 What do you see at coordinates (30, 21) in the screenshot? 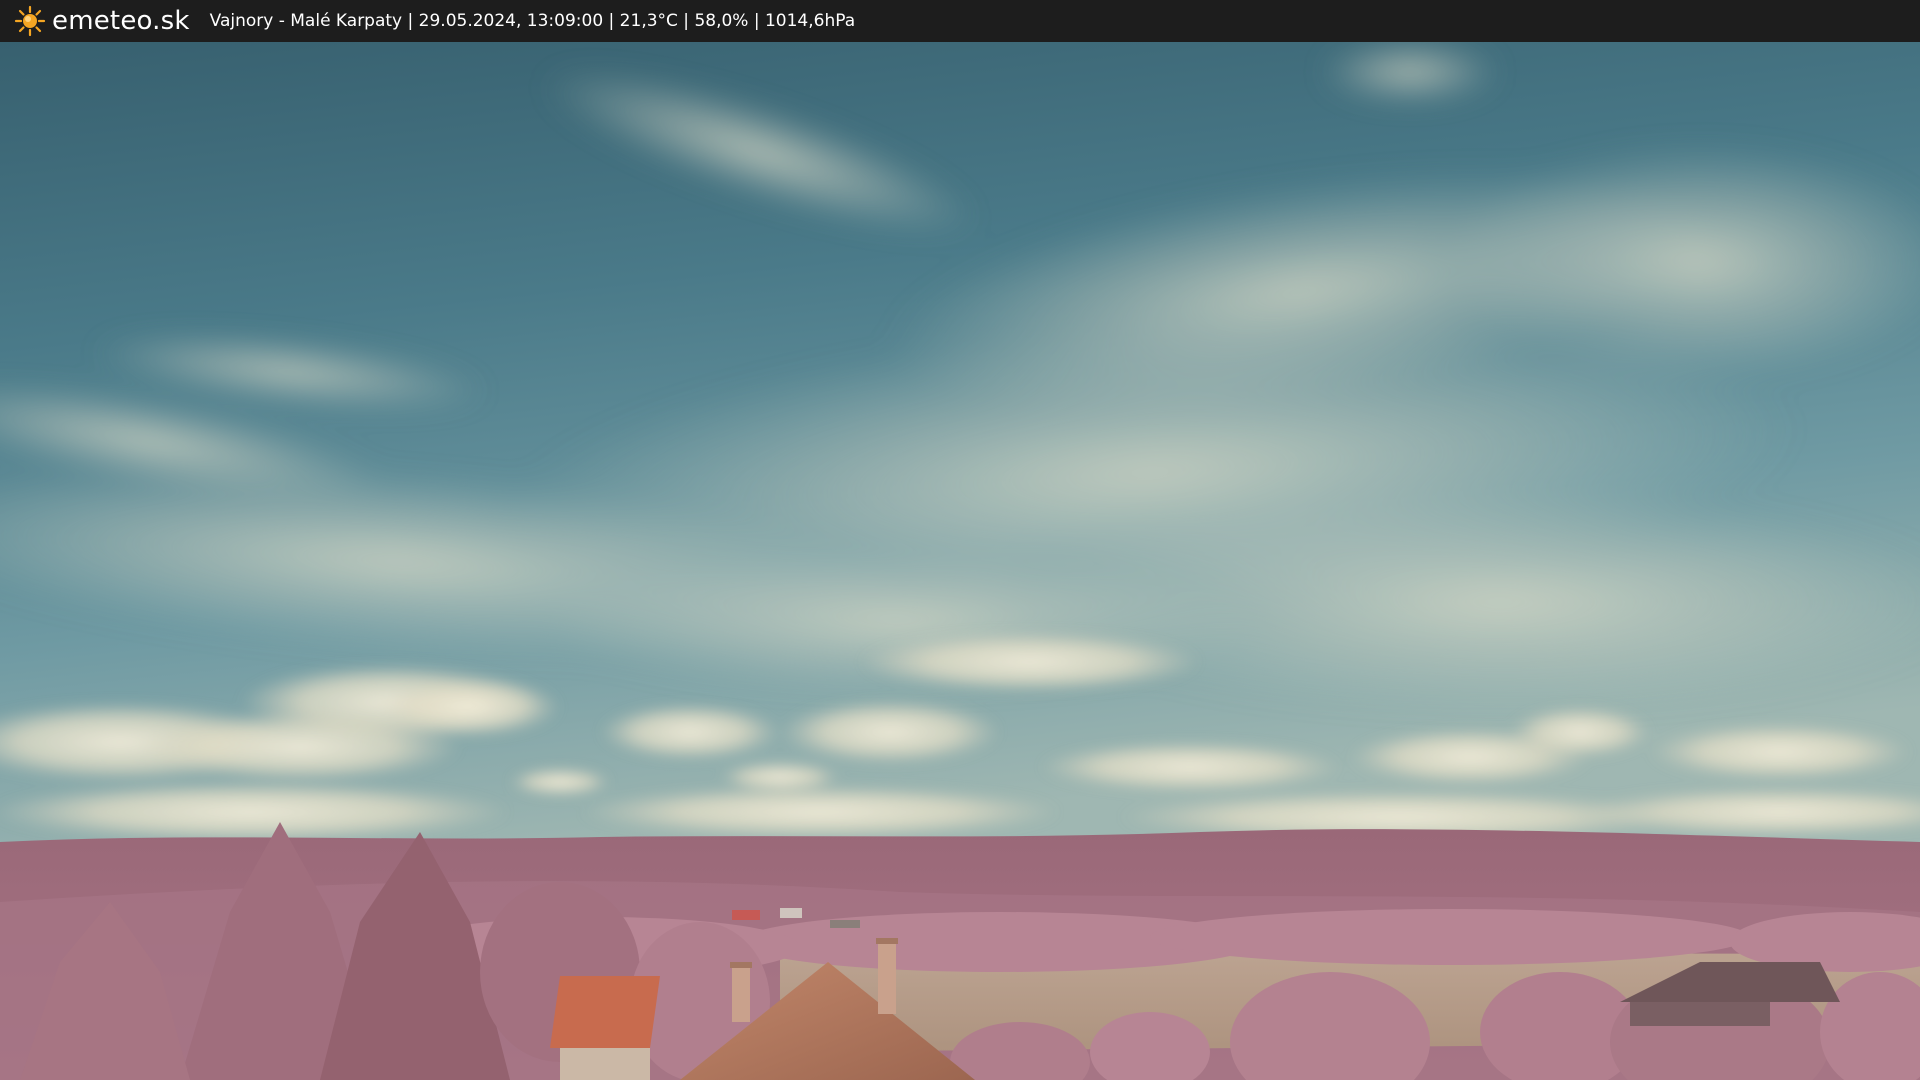
I see `sun-icon` at bounding box center [30, 21].